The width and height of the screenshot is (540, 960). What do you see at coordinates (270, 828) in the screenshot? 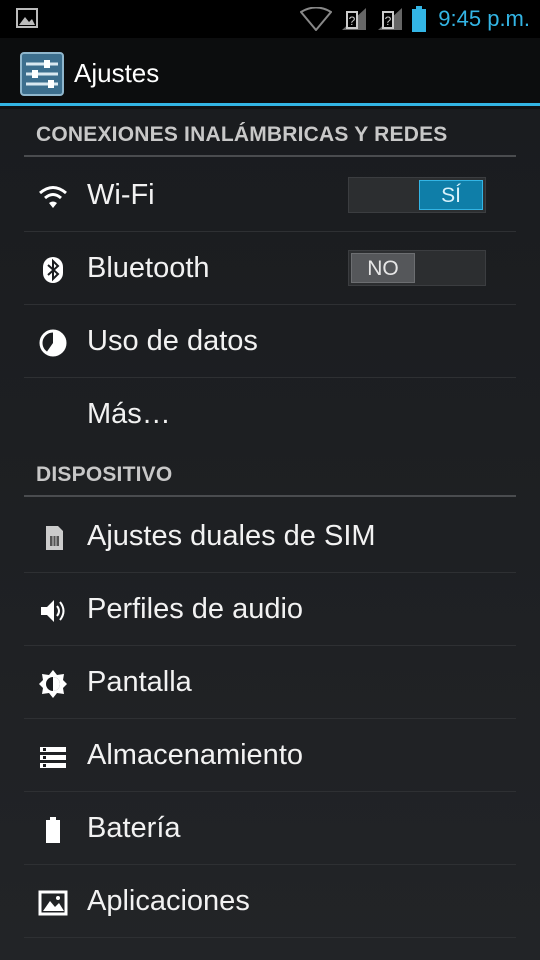
I see `setting-battery: Batería` at bounding box center [270, 828].